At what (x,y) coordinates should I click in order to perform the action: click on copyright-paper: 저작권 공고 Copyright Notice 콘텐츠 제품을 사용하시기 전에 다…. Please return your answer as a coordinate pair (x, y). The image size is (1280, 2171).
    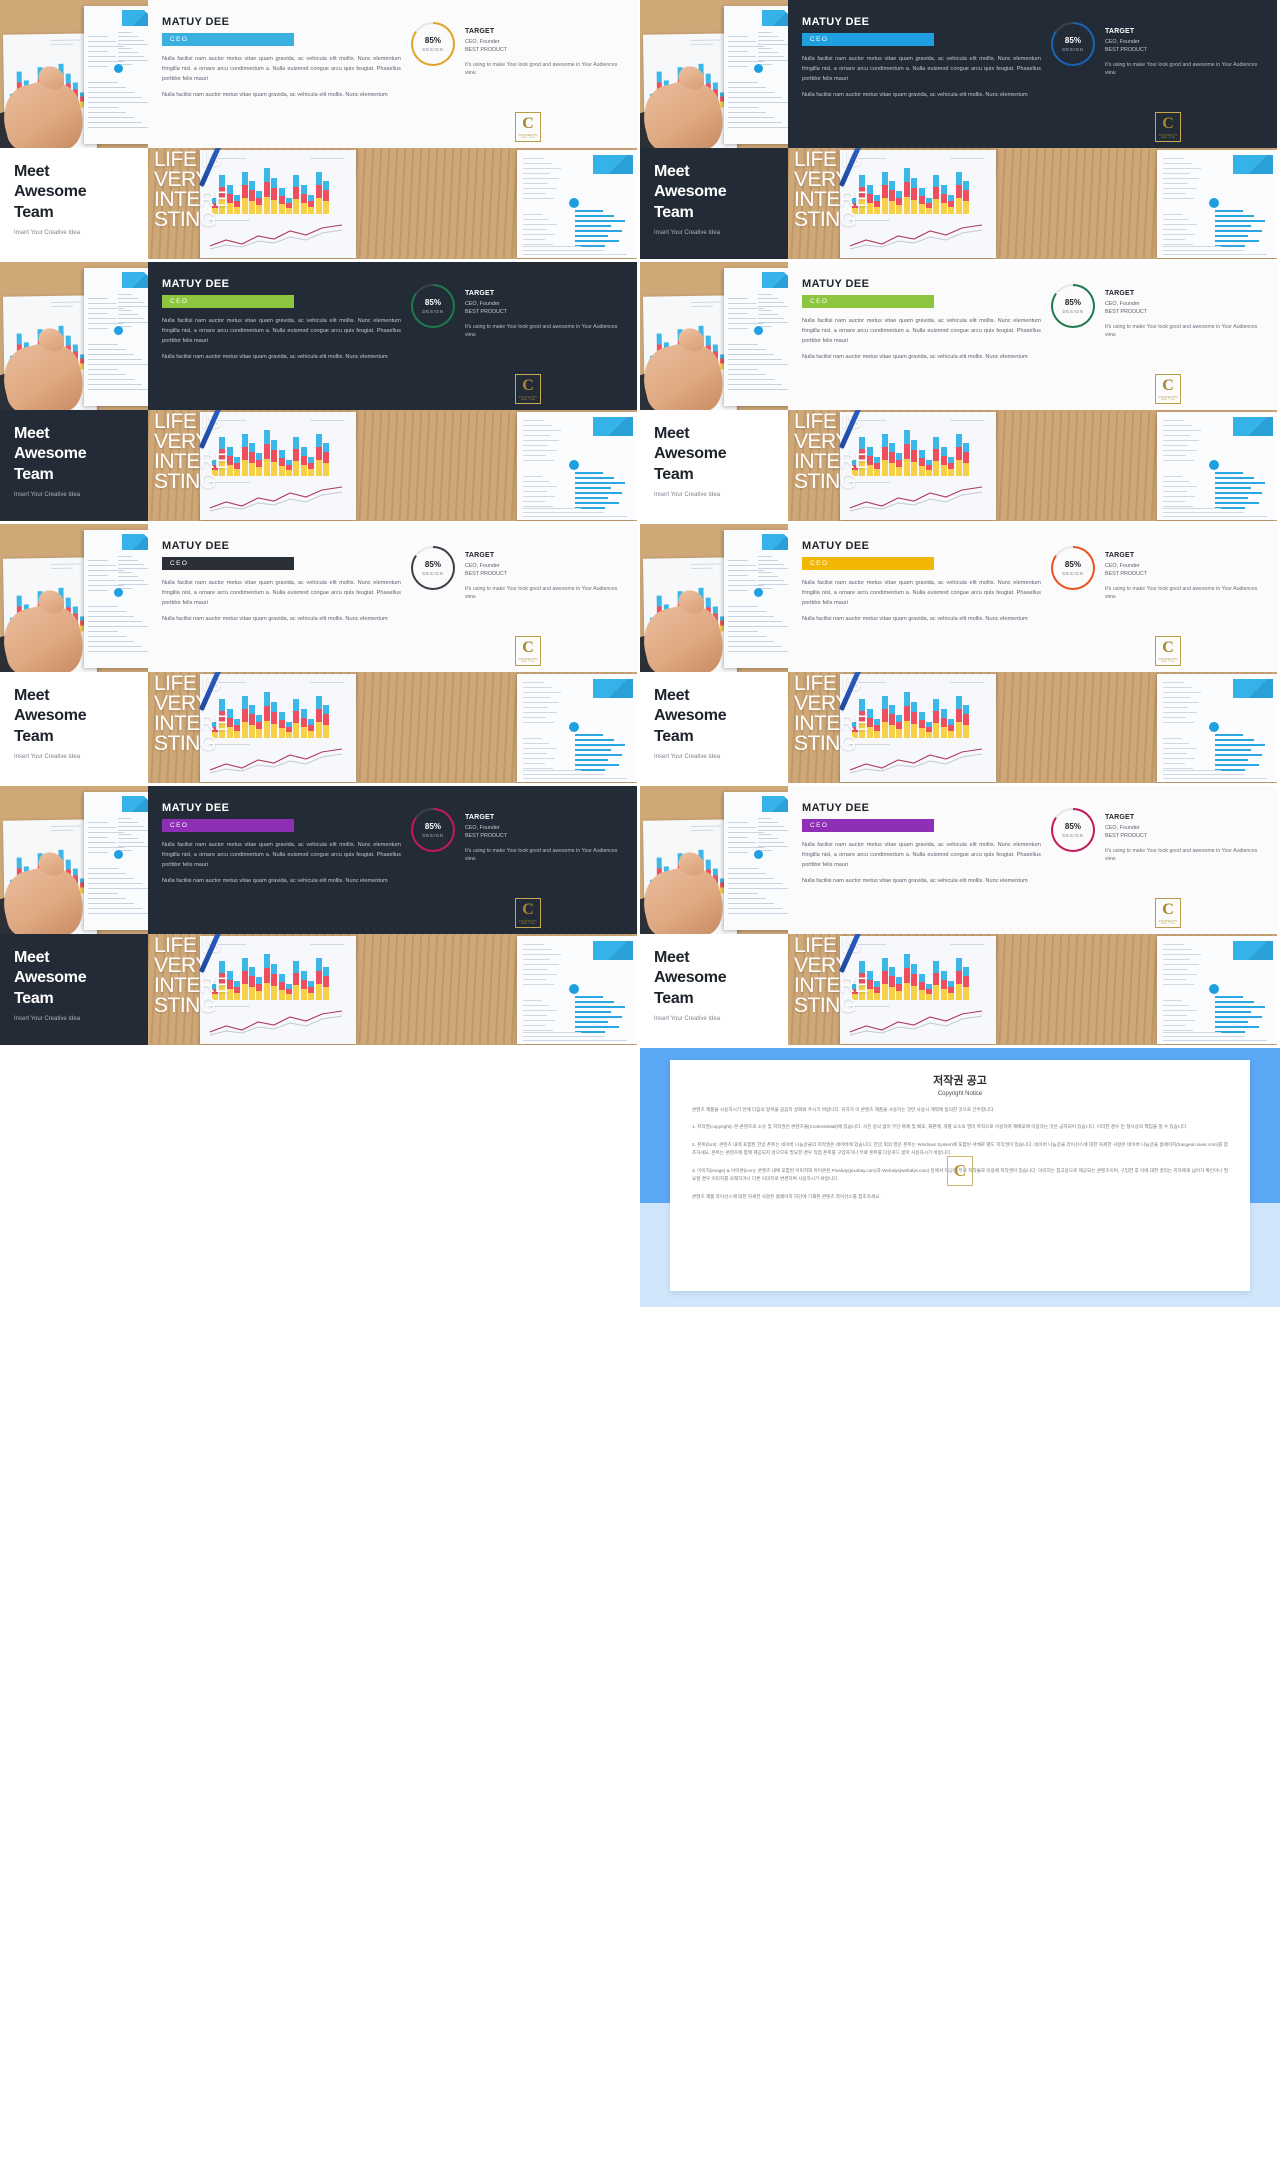
    Looking at the image, I should click on (960, 1175).